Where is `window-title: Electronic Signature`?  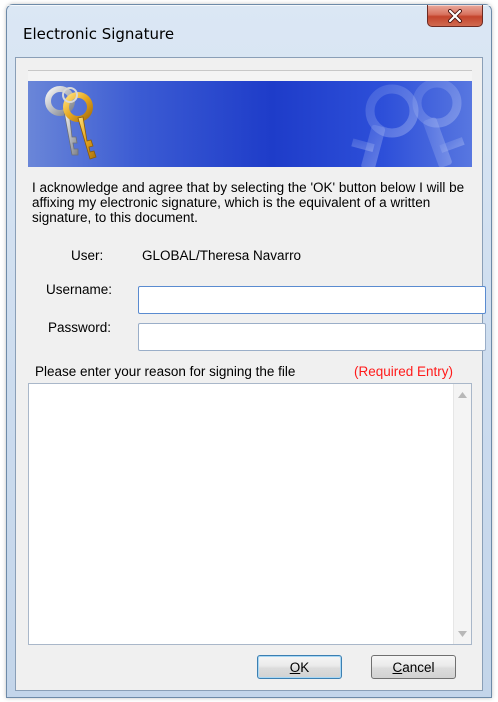 window-title: Electronic Signature is located at coordinates (99, 34).